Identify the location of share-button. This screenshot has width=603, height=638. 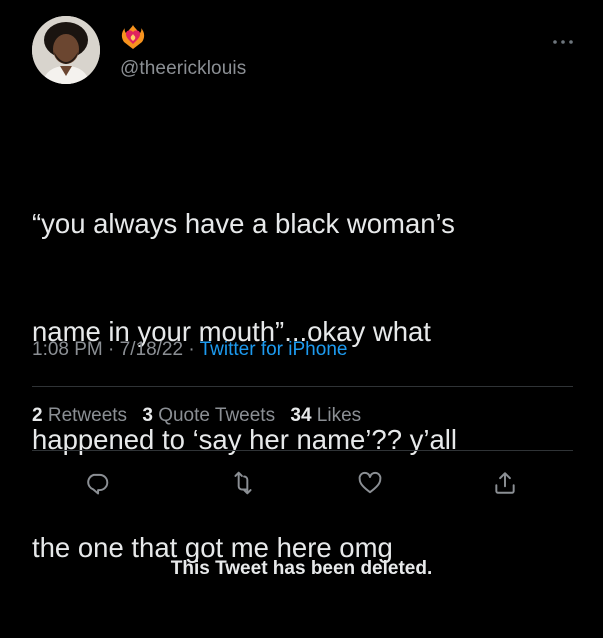
(505, 483).